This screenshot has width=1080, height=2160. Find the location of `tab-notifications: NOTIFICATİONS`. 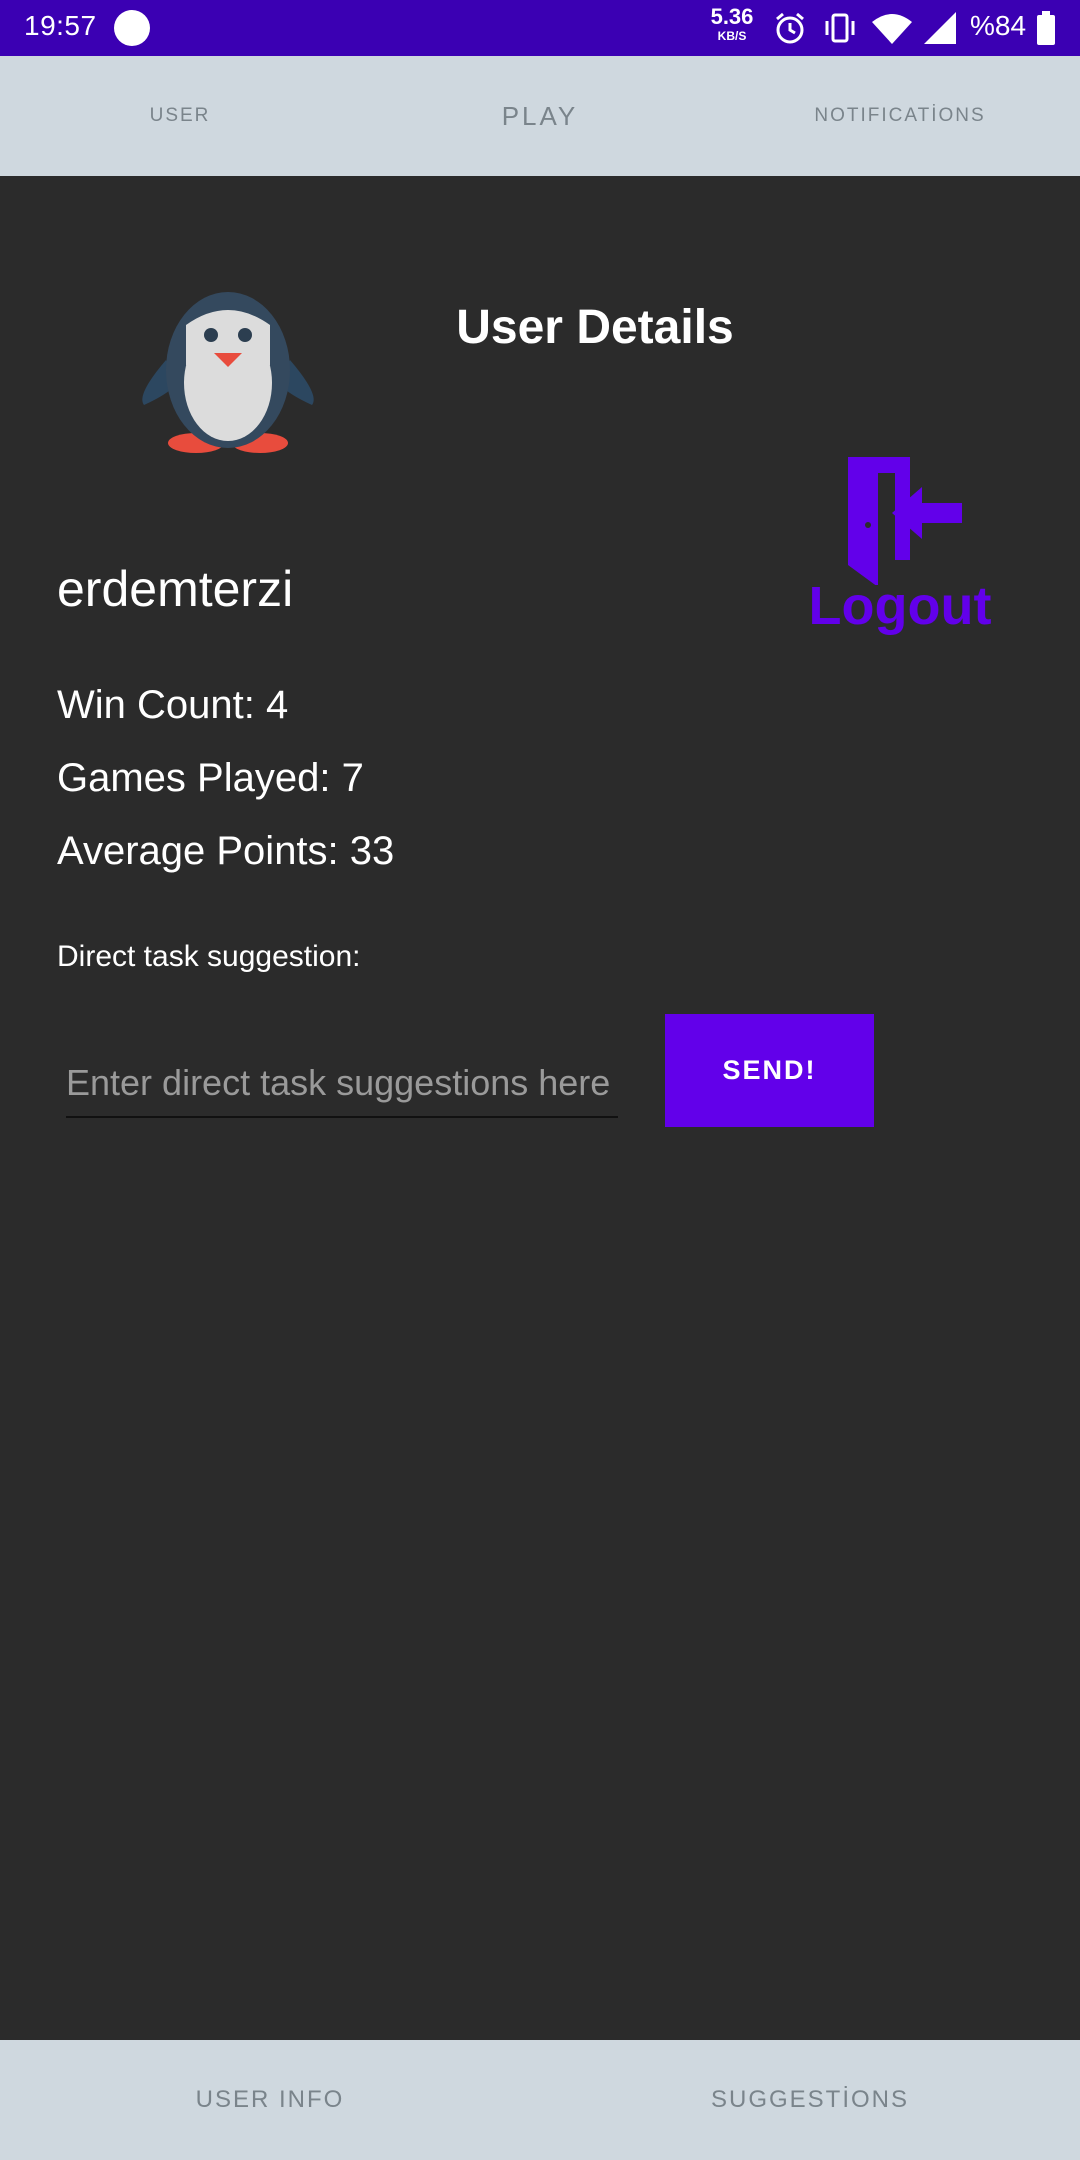

tab-notifications: NOTIFICATİONS is located at coordinates (900, 116).